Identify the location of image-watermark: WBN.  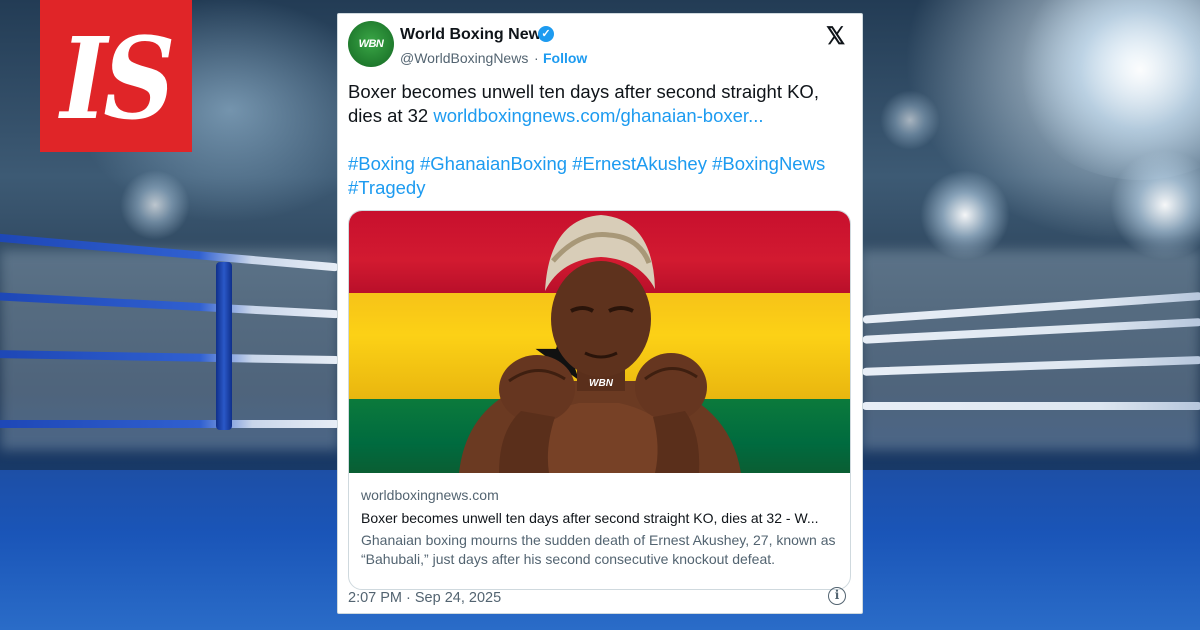
(601, 383).